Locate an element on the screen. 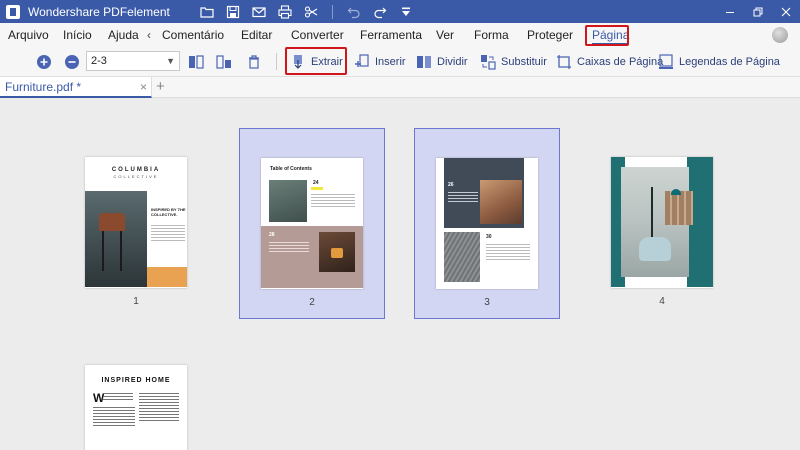 Image resolution: width=800 pixels, height=450 pixels. page-number-3: 3 is located at coordinates (487, 302).